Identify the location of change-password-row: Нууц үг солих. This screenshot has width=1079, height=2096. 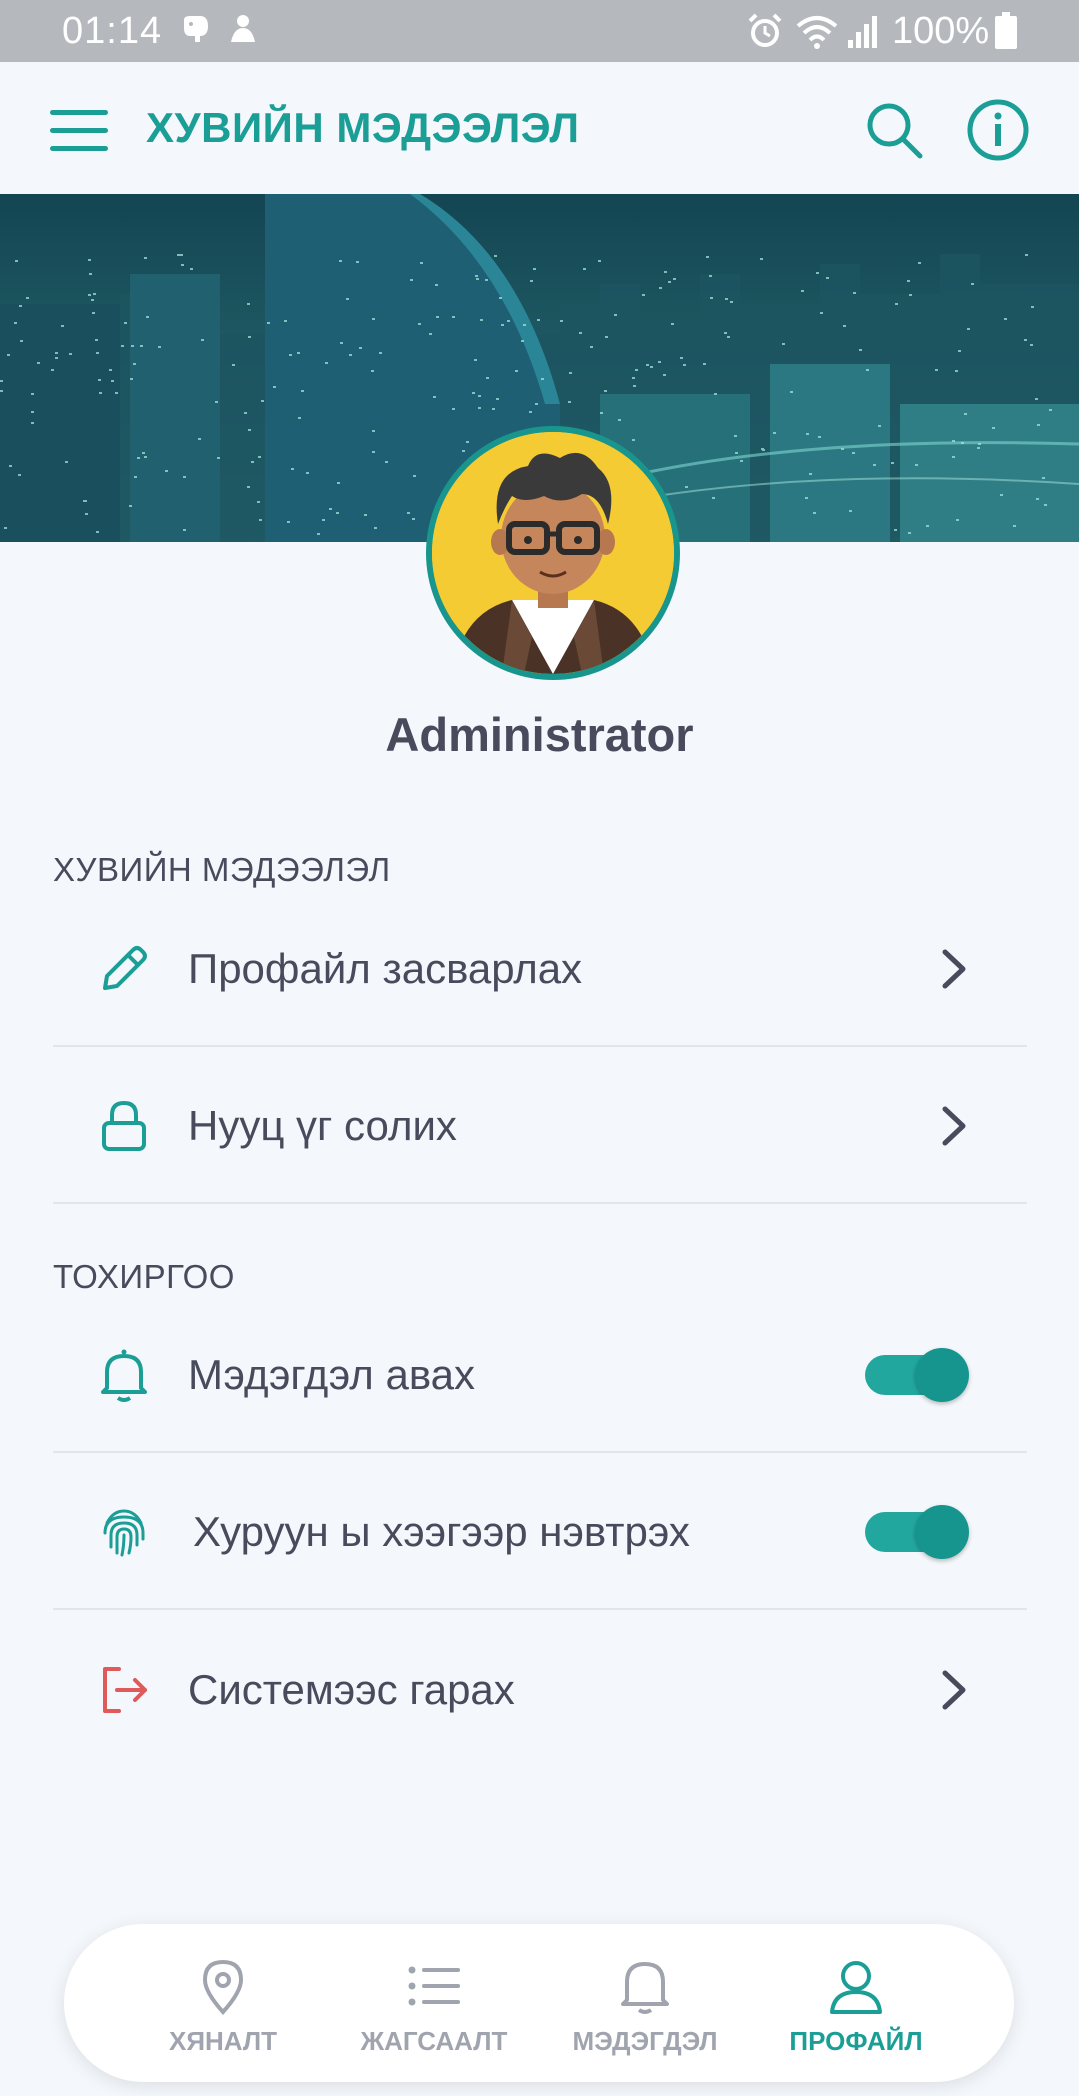
(540, 1126).